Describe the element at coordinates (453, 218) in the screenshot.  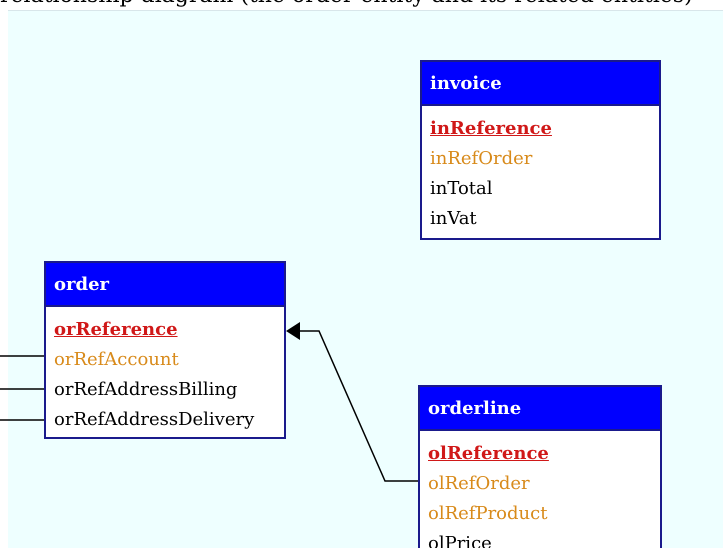
I see `entity-field: inVat` at that location.